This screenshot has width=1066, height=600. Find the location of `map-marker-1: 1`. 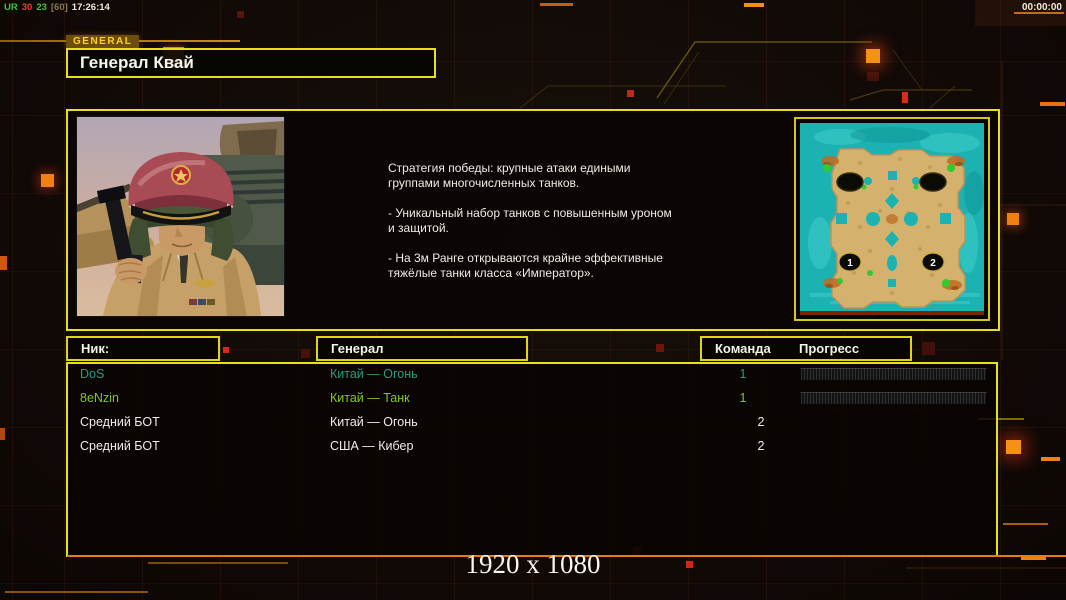

map-marker-1: 1 is located at coordinates (850, 262).